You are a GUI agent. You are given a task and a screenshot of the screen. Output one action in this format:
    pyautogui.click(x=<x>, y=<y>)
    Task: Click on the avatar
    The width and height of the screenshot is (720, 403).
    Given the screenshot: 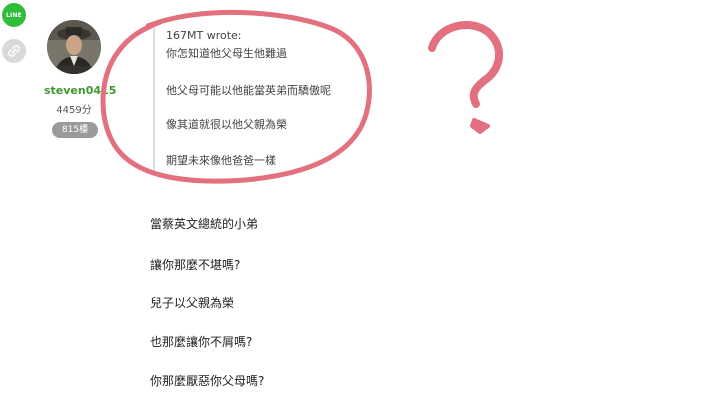 What is the action you would take?
    pyautogui.click(x=74, y=47)
    